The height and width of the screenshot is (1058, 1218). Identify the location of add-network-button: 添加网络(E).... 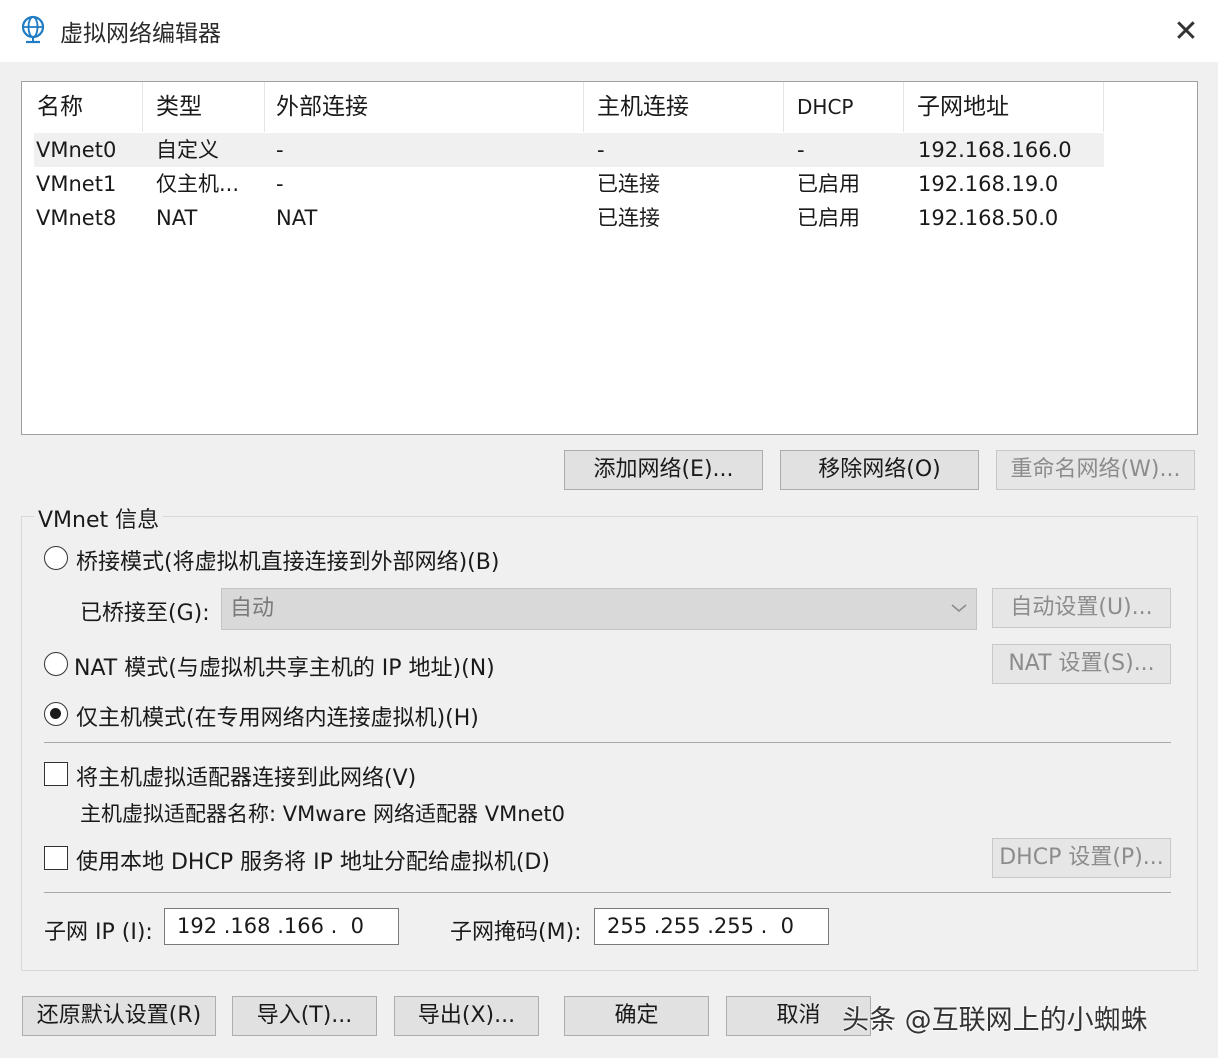
(663, 470).